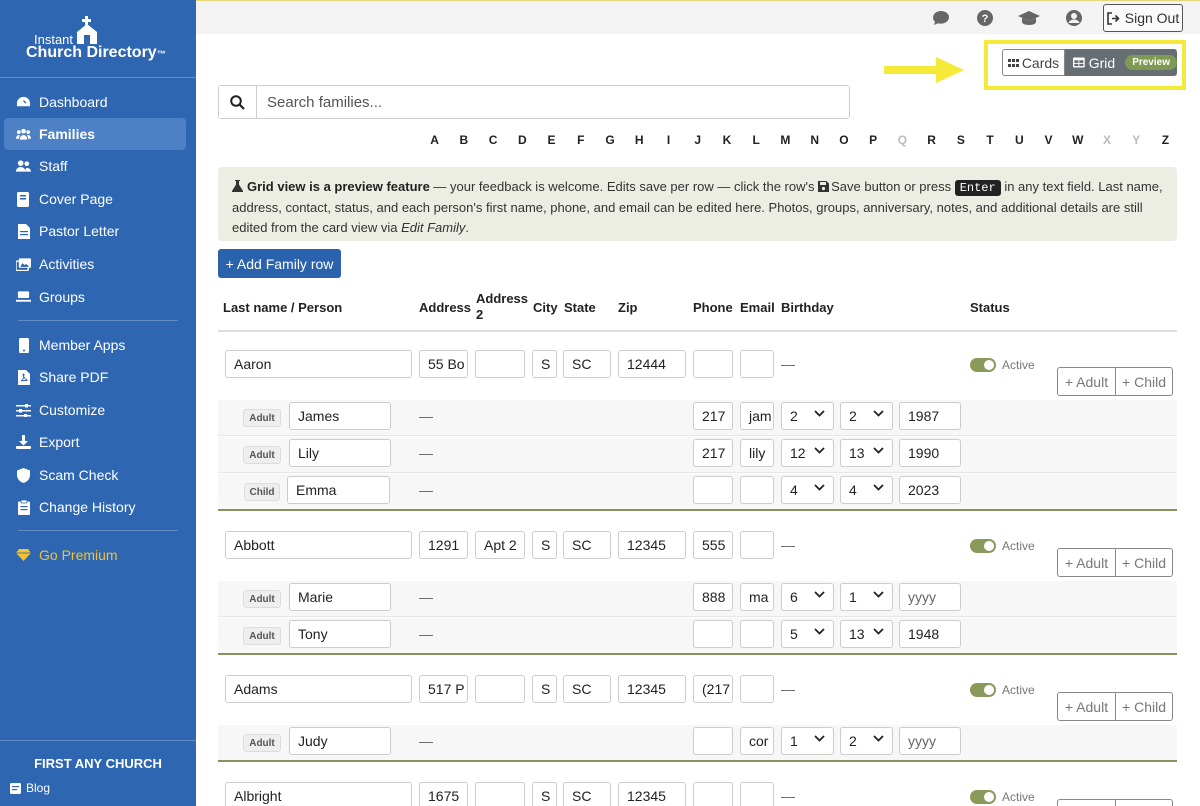 This screenshot has height=806, width=1200. Describe the element at coordinates (757, 416) in the screenshot. I see `person-email-input: jam` at that location.